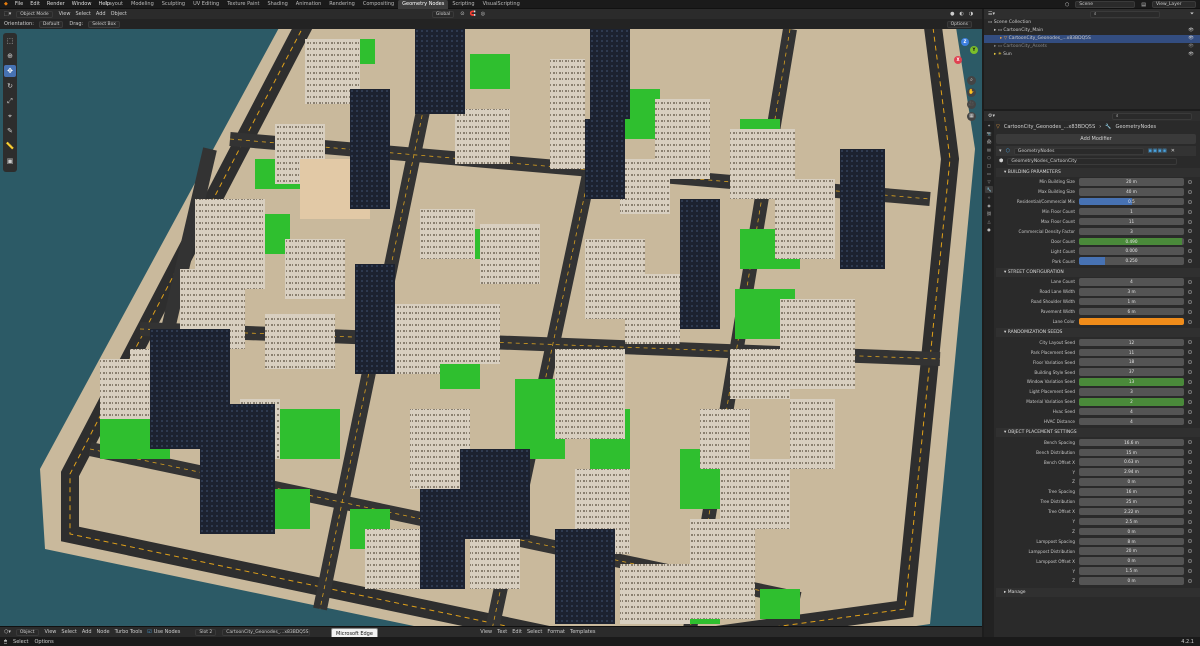 This screenshot has height=646, width=1200. I want to click on transform-orientation-select: Global, so click(443, 14).